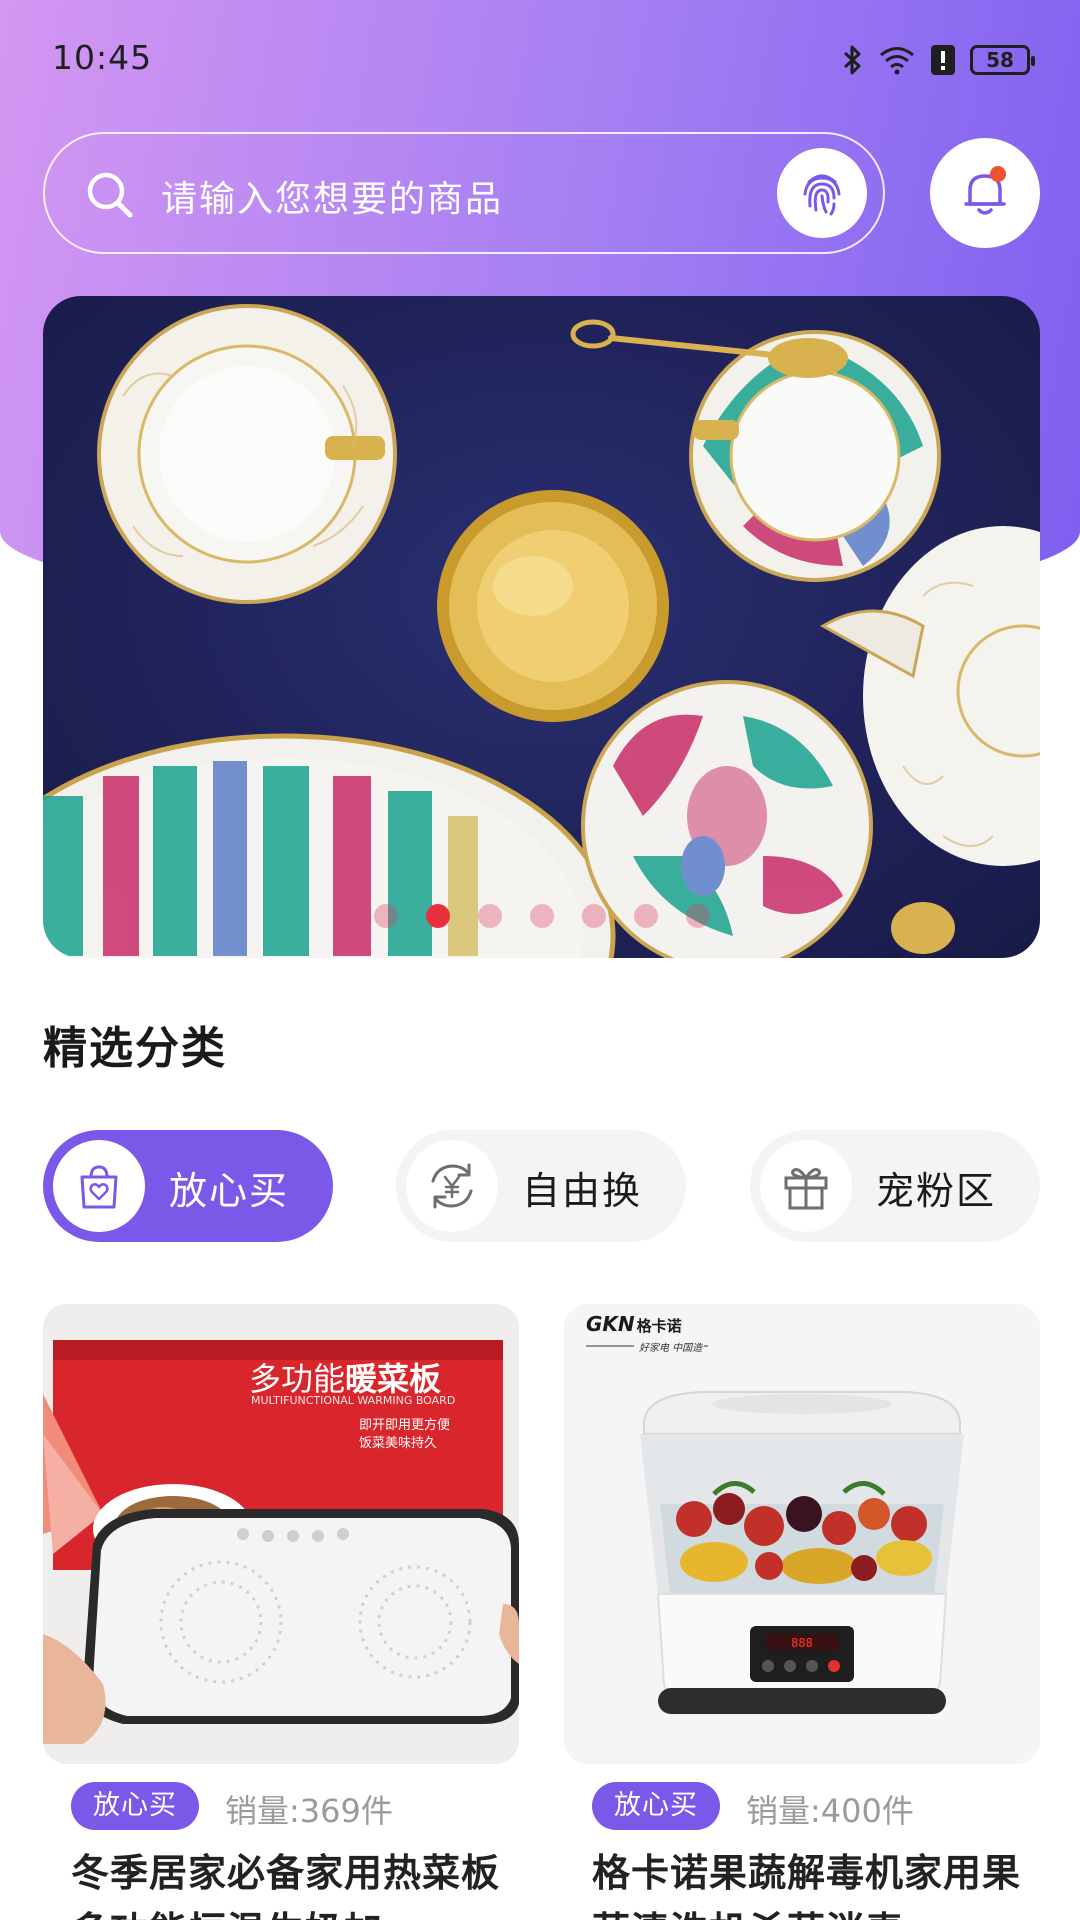  What do you see at coordinates (802, 1643) in the screenshot?
I see `svg-text: 888` at bounding box center [802, 1643].